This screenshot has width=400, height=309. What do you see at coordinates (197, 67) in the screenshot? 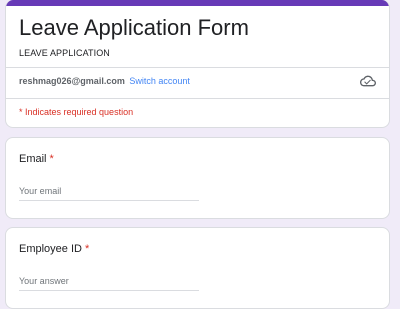
I see `header-divider` at bounding box center [197, 67].